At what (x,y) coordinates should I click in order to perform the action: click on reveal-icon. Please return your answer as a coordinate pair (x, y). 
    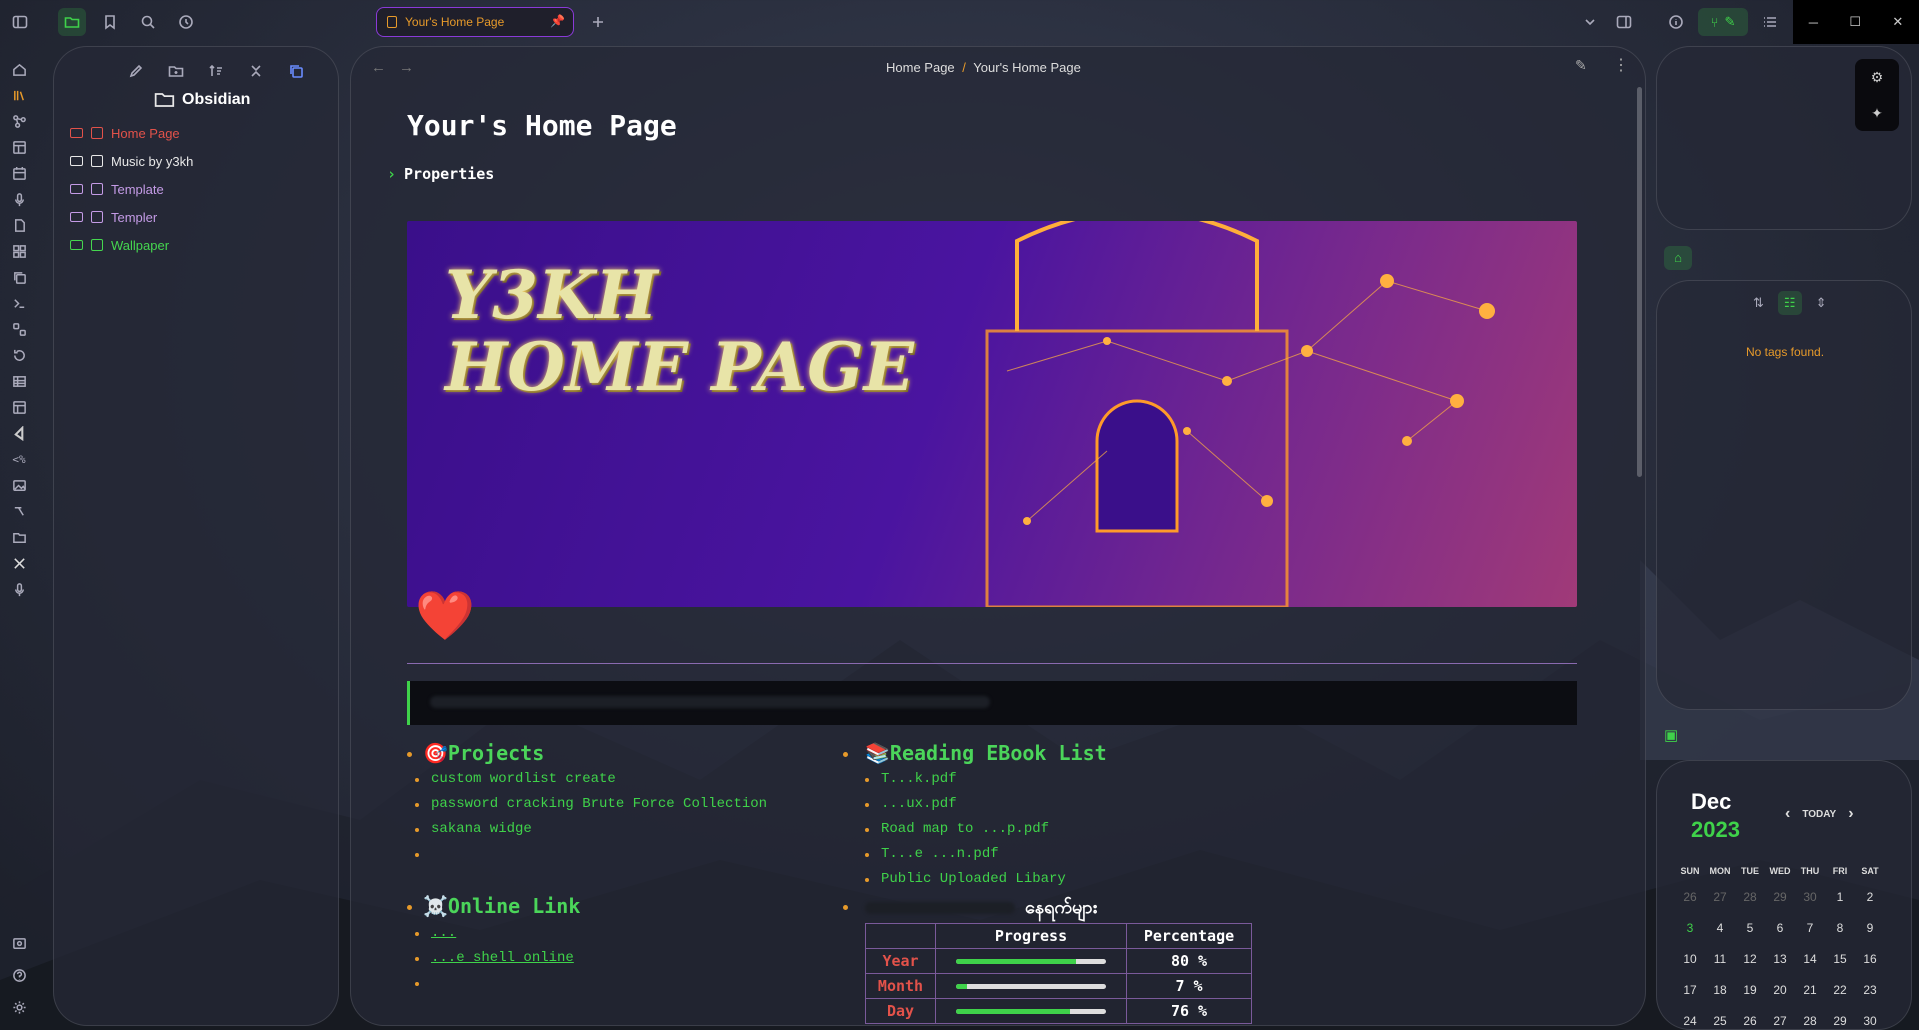
    Looking at the image, I should click on (296, 71).